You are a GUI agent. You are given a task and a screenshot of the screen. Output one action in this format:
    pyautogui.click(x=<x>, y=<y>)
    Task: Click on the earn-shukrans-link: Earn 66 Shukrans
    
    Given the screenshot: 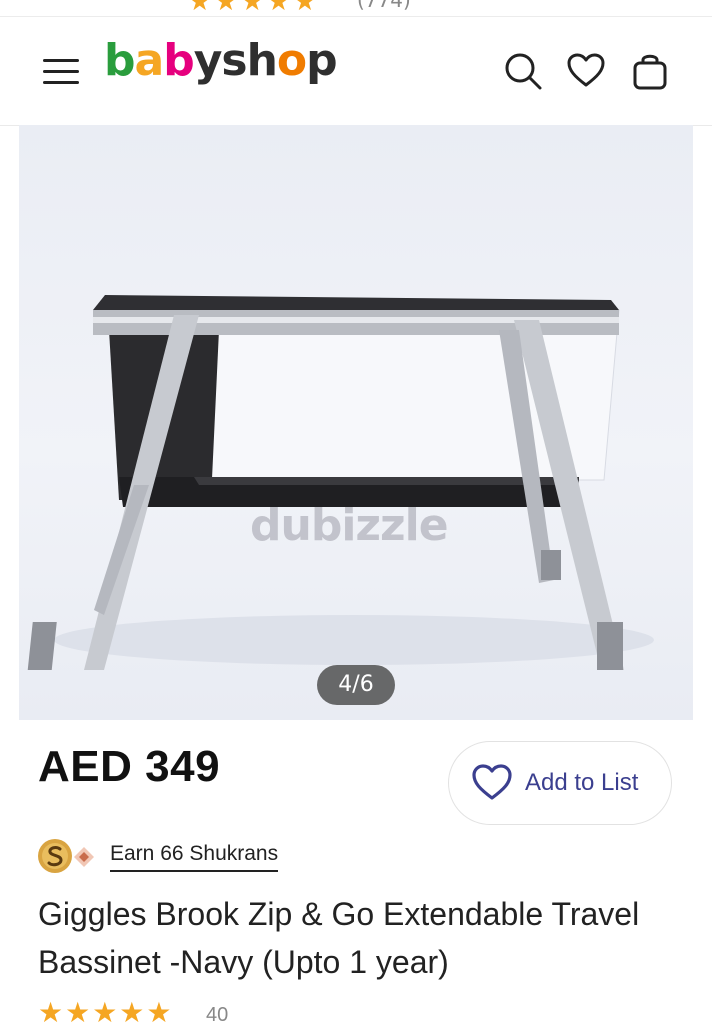 What is the action you would take?
    pyautogui.click(x=194, y=857)
    